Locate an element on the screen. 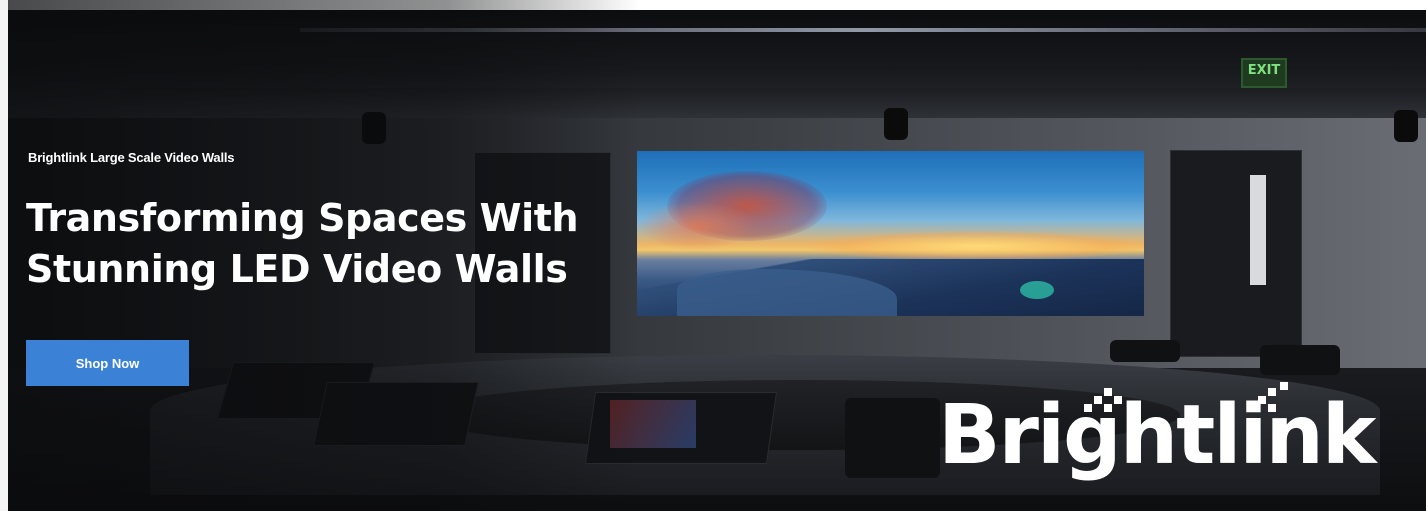  logo-wordmark: Brightlink is located at coordinates (1157, 435).